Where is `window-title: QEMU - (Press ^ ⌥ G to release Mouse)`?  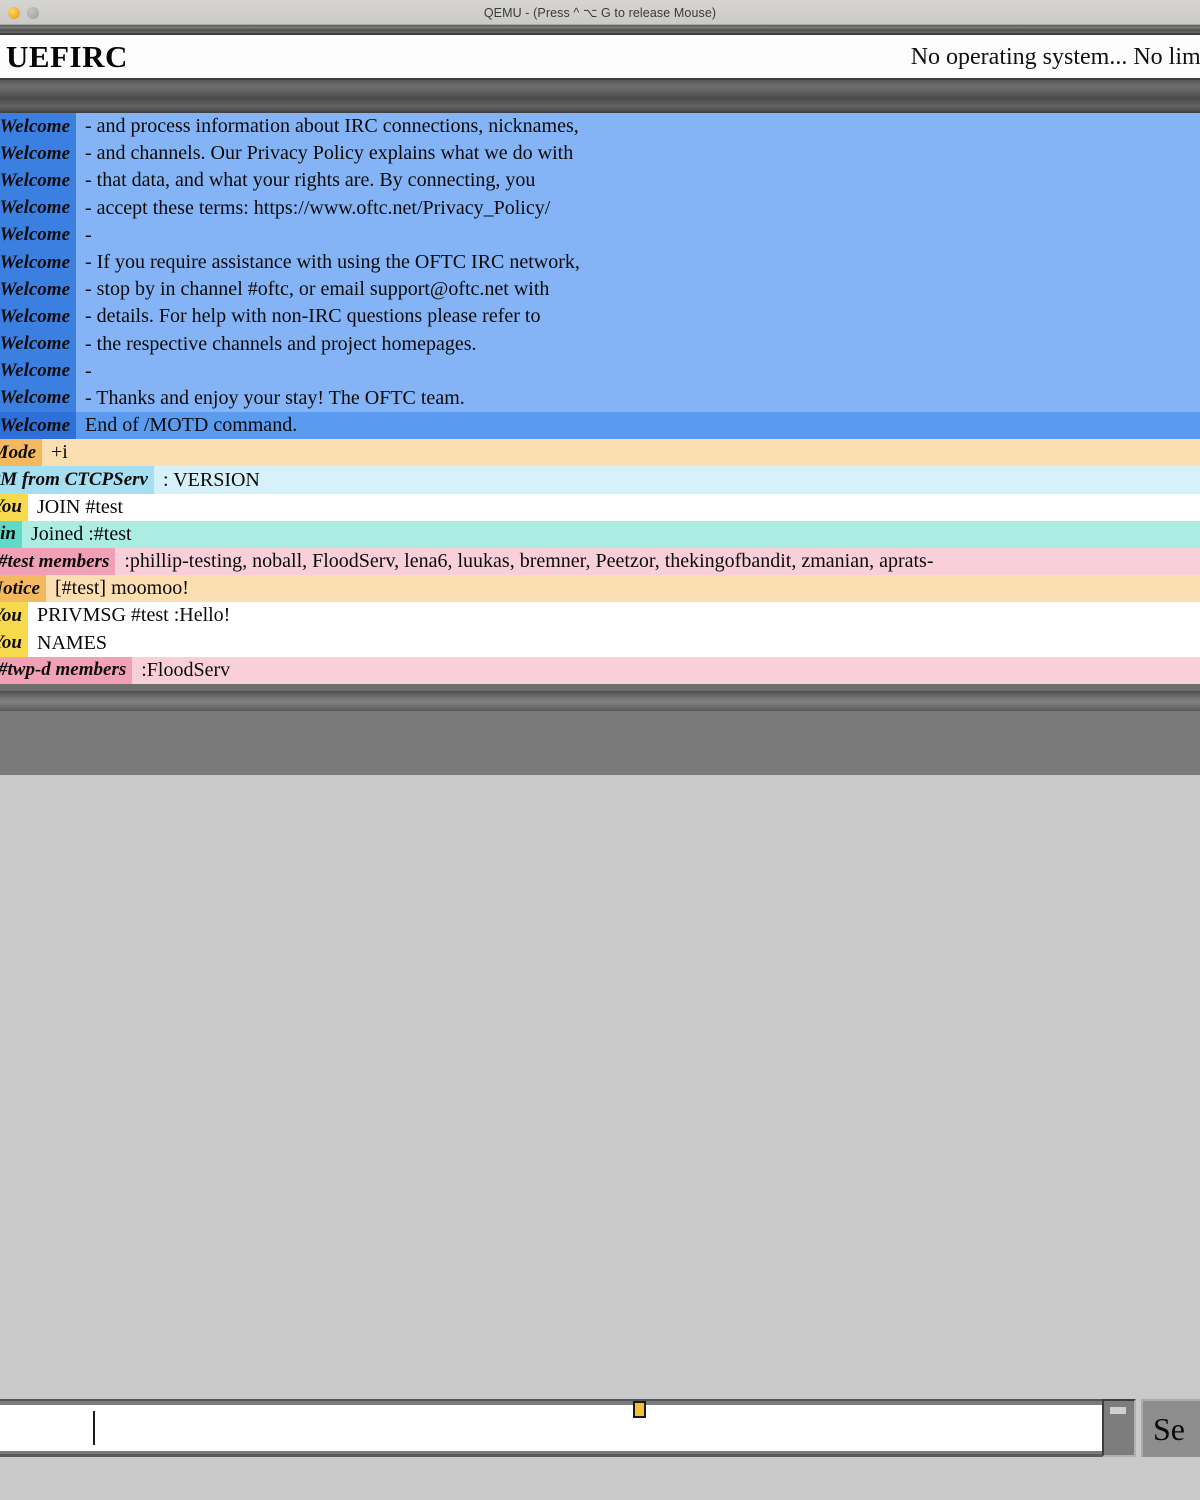 window-title: QEMU - (Press ^ ⌥ G to release Mouse) is located at coordinates (600, 12).